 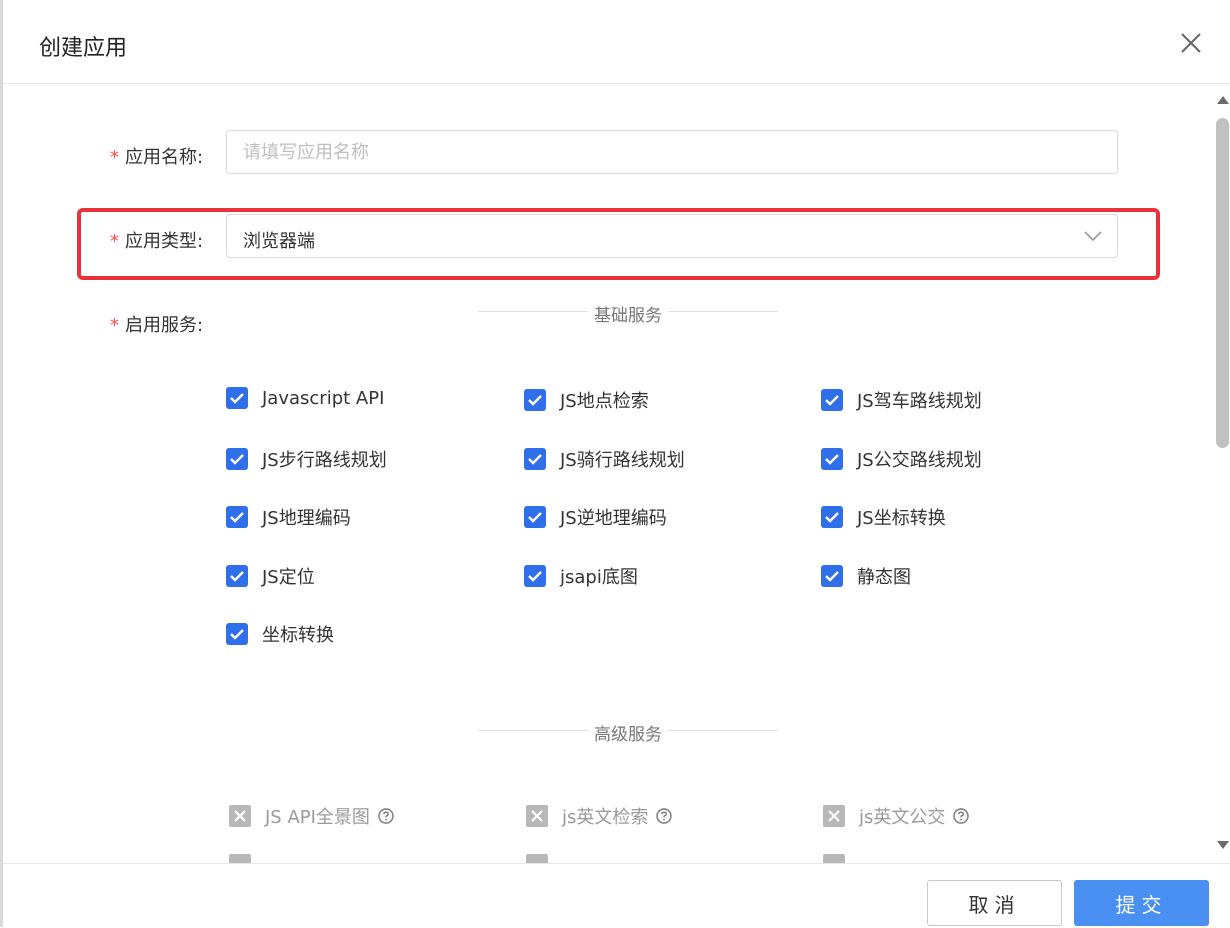 I want to click on service-checkbox-disabled: js英文检索, so click(x=599, y=816).